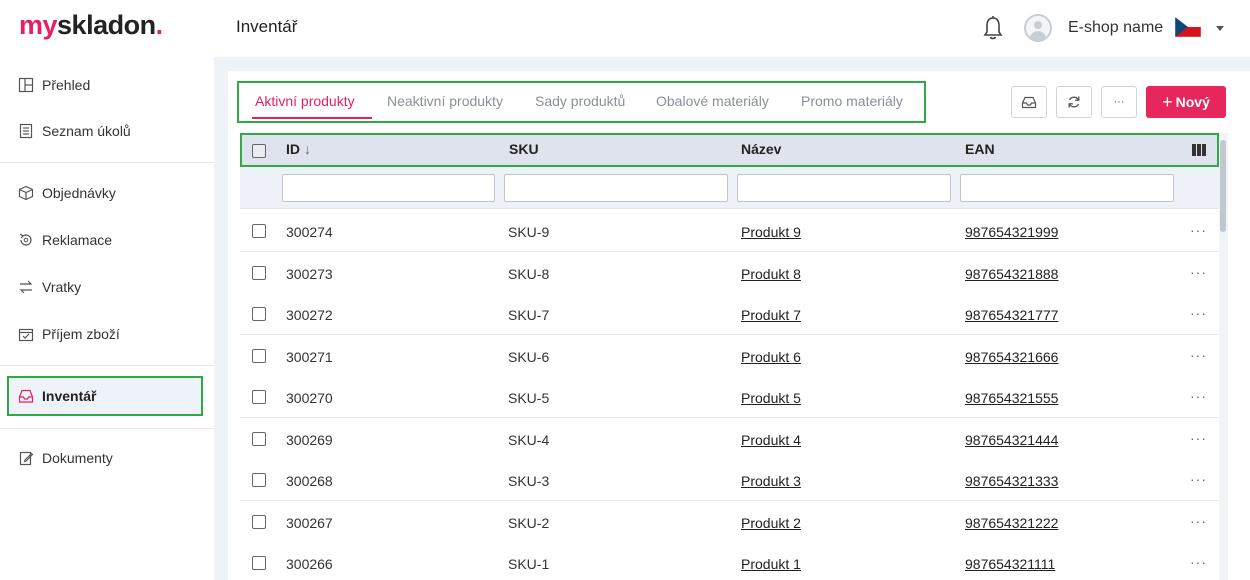 The width and height of the screenshot is (1250, 580). Describe the element at coordinates (105, 396) in the screenshot. I see `sidebar-item-inventar: Inventář` at that location.